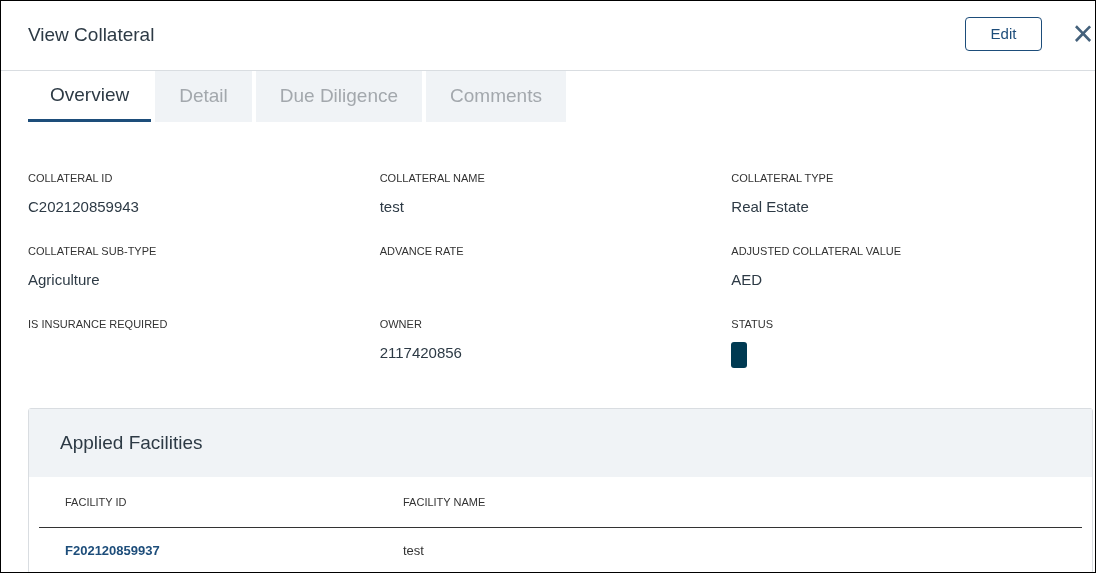  I want to click on field-label: ADJUSTED COLLATERAL VALUE, so click(817, 251).